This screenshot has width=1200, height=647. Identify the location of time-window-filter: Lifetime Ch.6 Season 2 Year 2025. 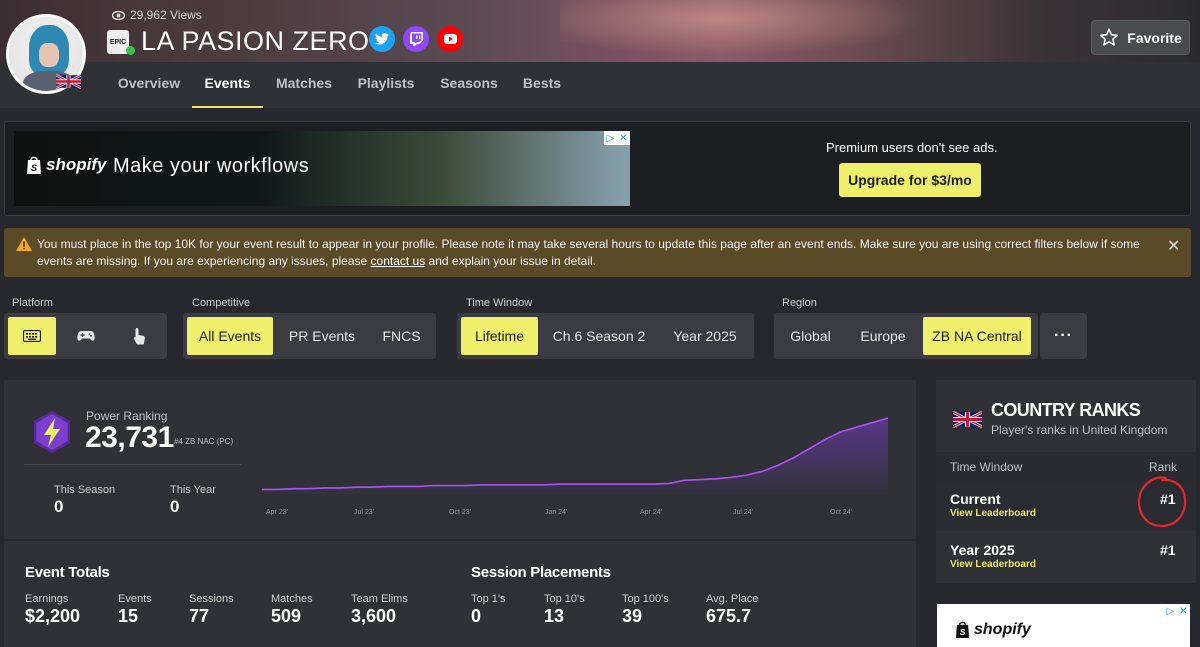
(605, 336).